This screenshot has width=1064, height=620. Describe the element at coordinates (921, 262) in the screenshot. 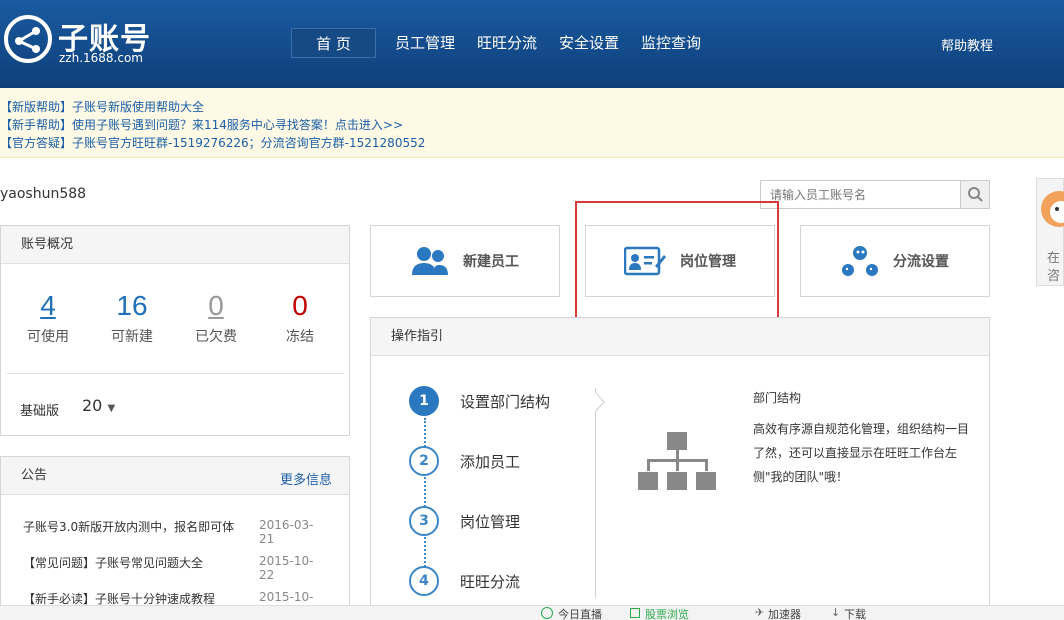

I see `action-label: 分流设置` at that location.